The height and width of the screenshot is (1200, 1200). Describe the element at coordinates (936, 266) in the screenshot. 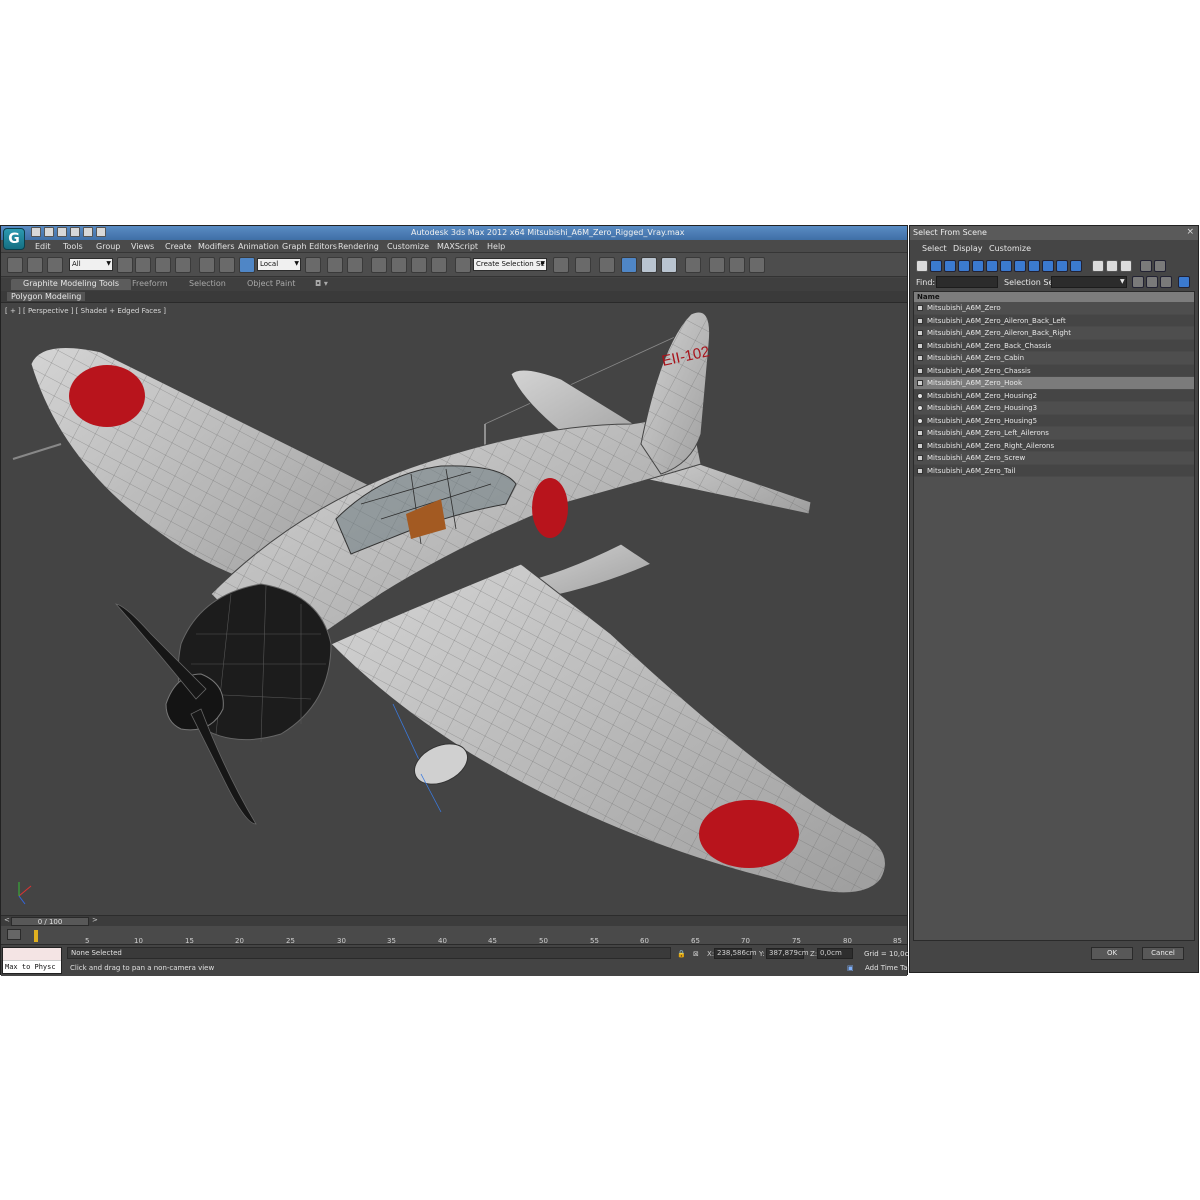

I see `display-shapes-icon` at that location.